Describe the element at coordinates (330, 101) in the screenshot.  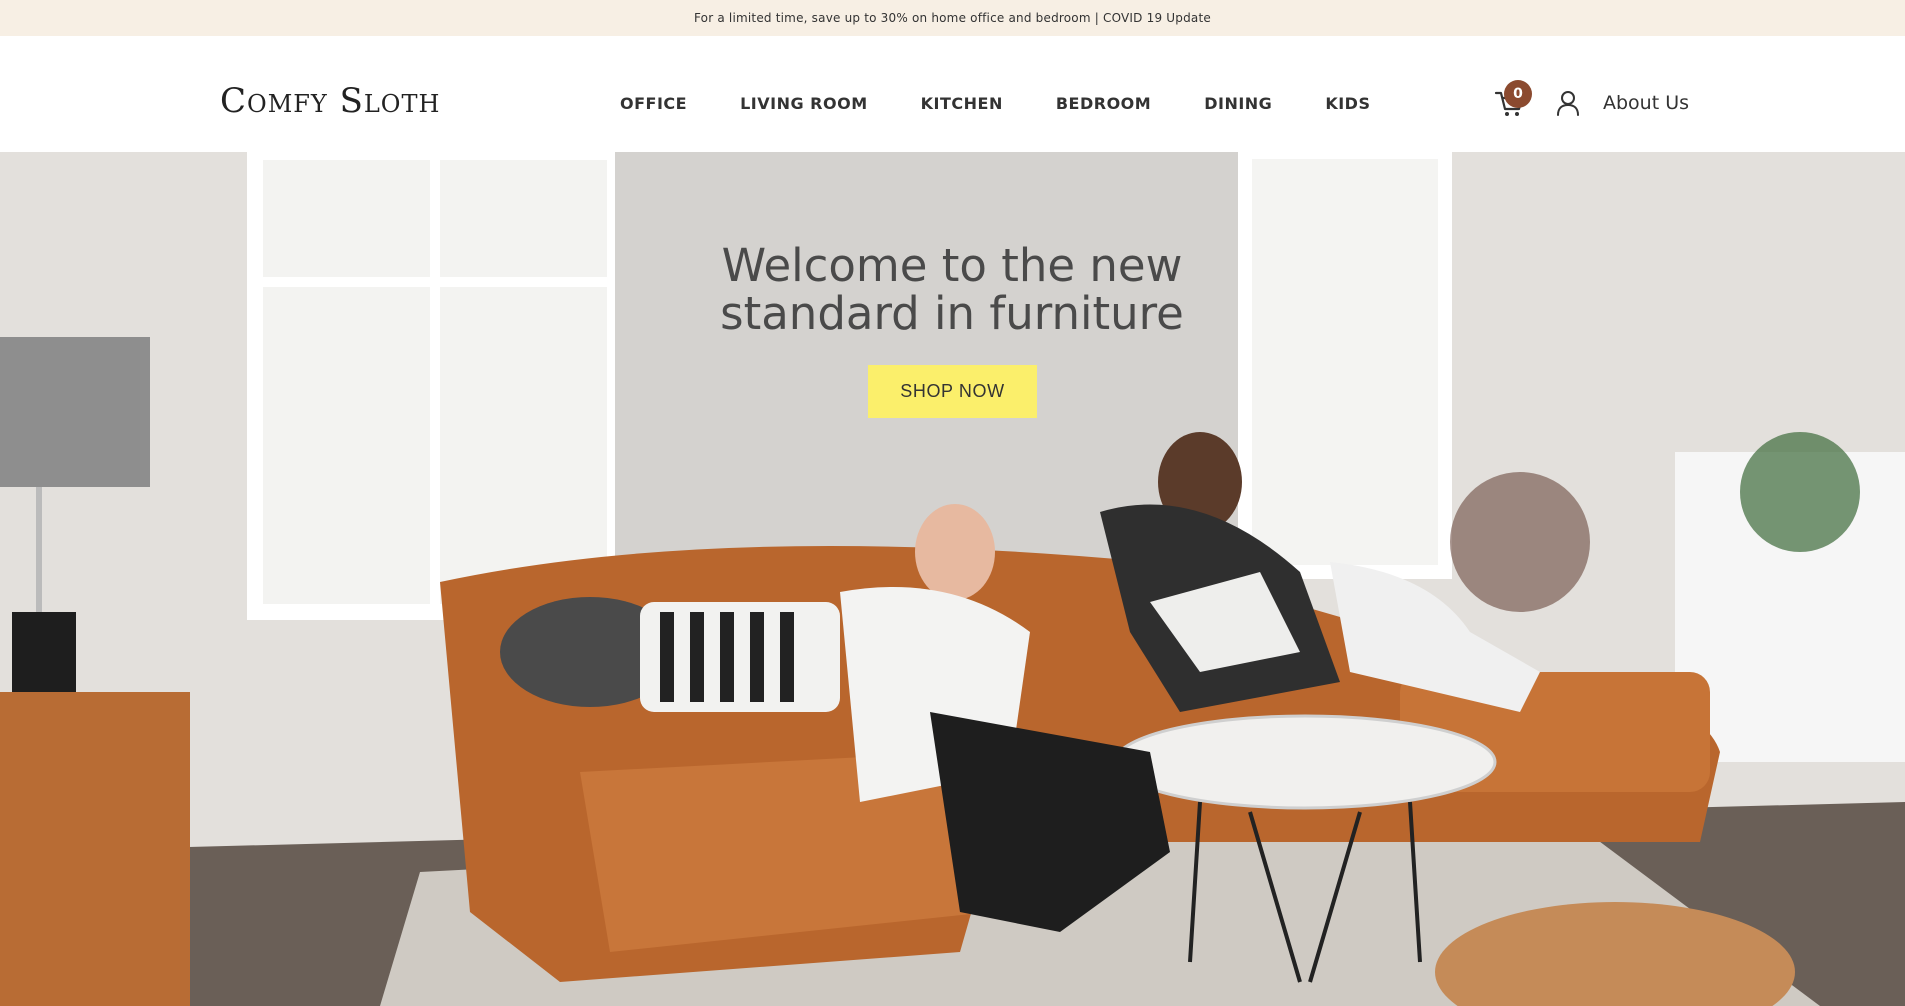
I see `logo: Comfy Sloth` at that location.